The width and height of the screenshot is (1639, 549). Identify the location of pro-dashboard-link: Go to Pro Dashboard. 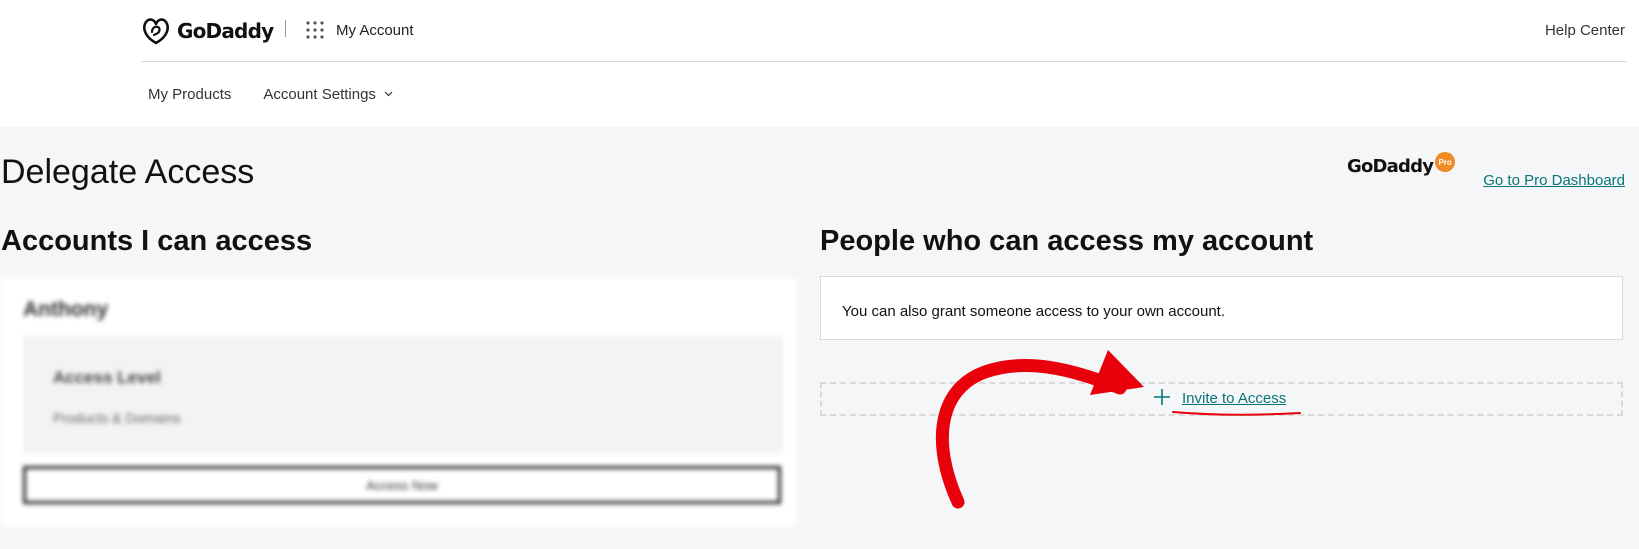
(1554, 180).